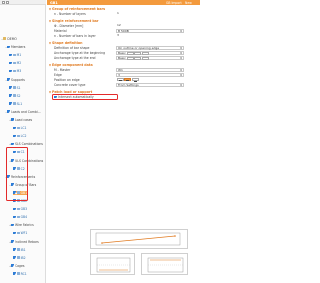  What do you see at coordinates (150, 31) in the screenshot?
I see `material-select: B 500B ▼` at bounding box center [150, 31].